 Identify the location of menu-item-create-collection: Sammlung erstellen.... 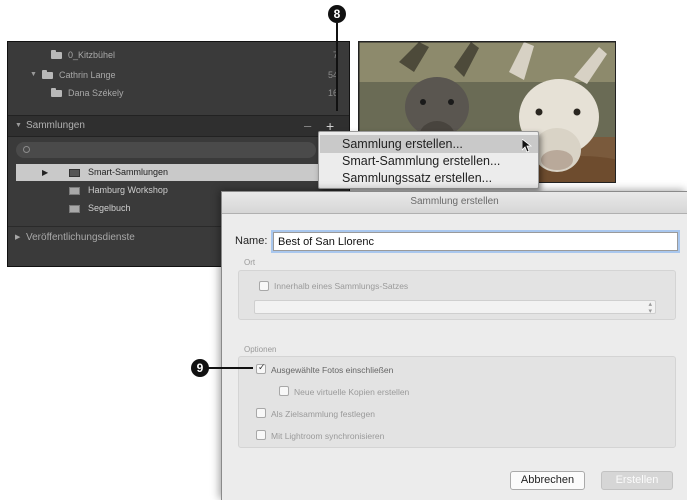
(429, 144).